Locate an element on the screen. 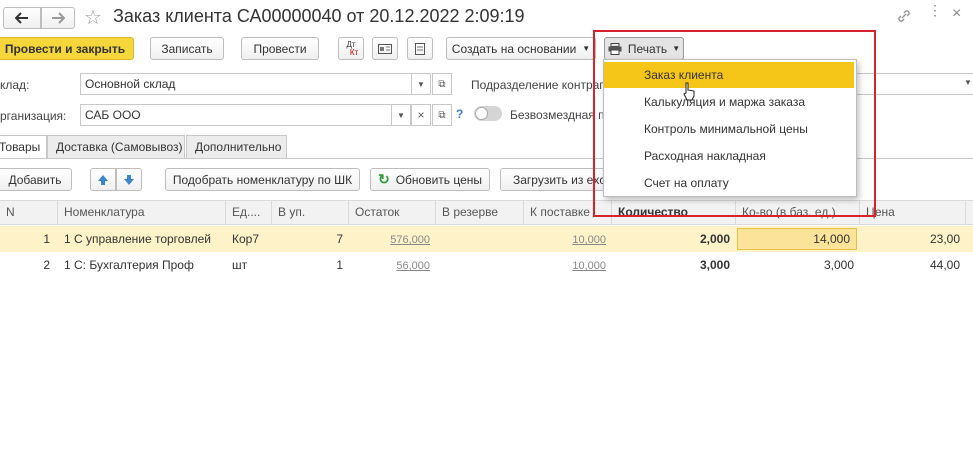 The height and width of the screenshot is (456, 973). save-button: Записать is located at coordinates (187, 48).